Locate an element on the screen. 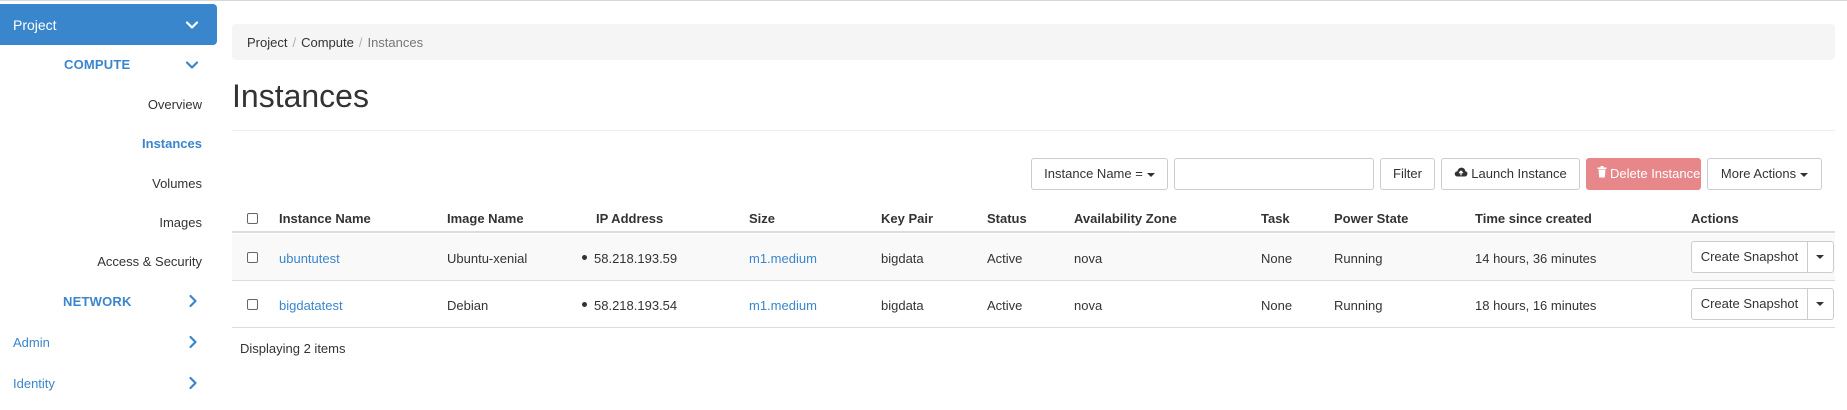 Image resolution: width=1847 pixels, height=410 pixels. sidebar-section-network-label: NETWORK is located at coordinates (97, 301).